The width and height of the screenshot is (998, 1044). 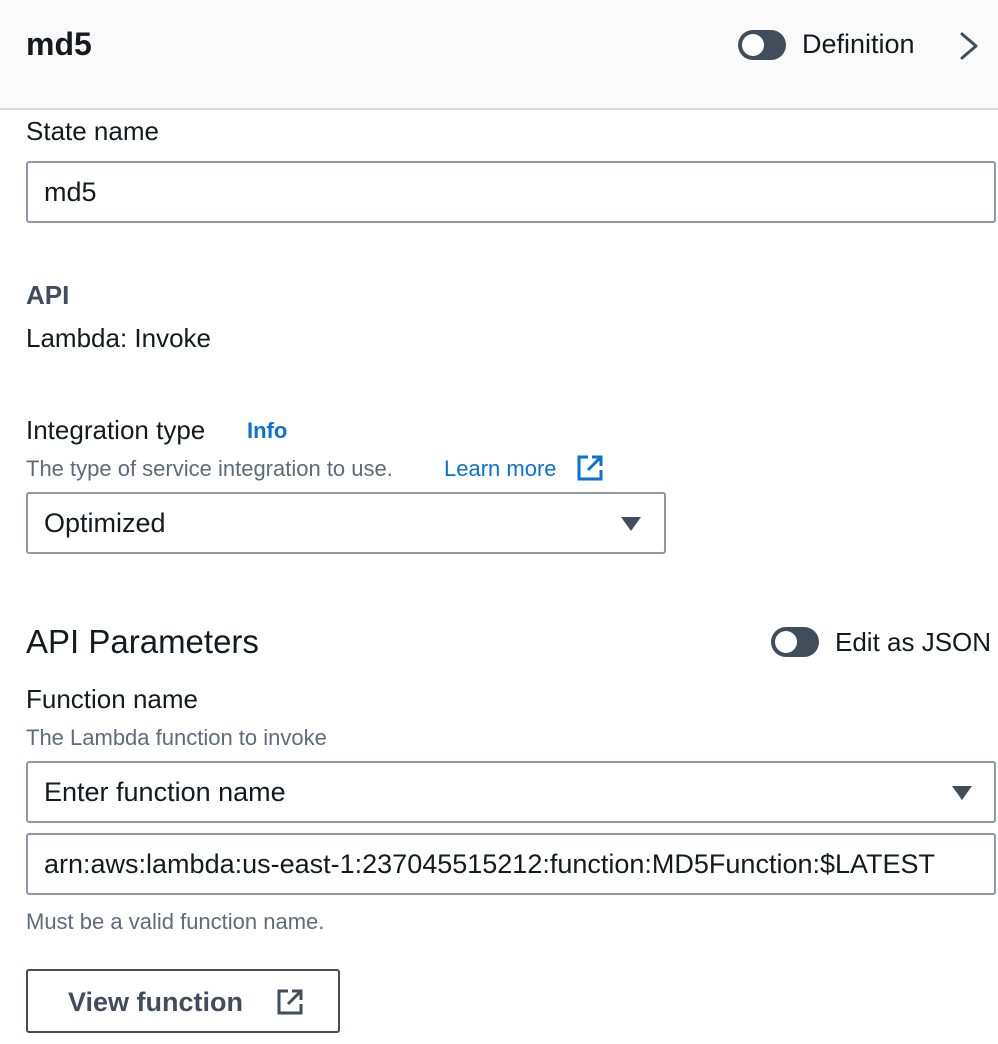 I want to click on function-name-constraint: Must be a valid function name., so click(x=175, y=921).